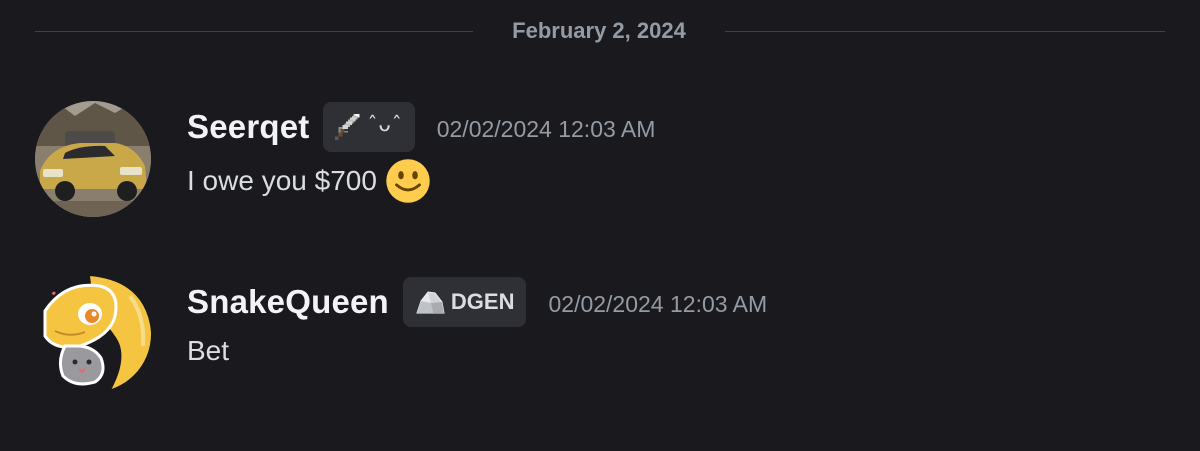  What do you see at coordinates (430, 302) in the screenshot?
I see `rock-icon` at bounding box center [430, 302].